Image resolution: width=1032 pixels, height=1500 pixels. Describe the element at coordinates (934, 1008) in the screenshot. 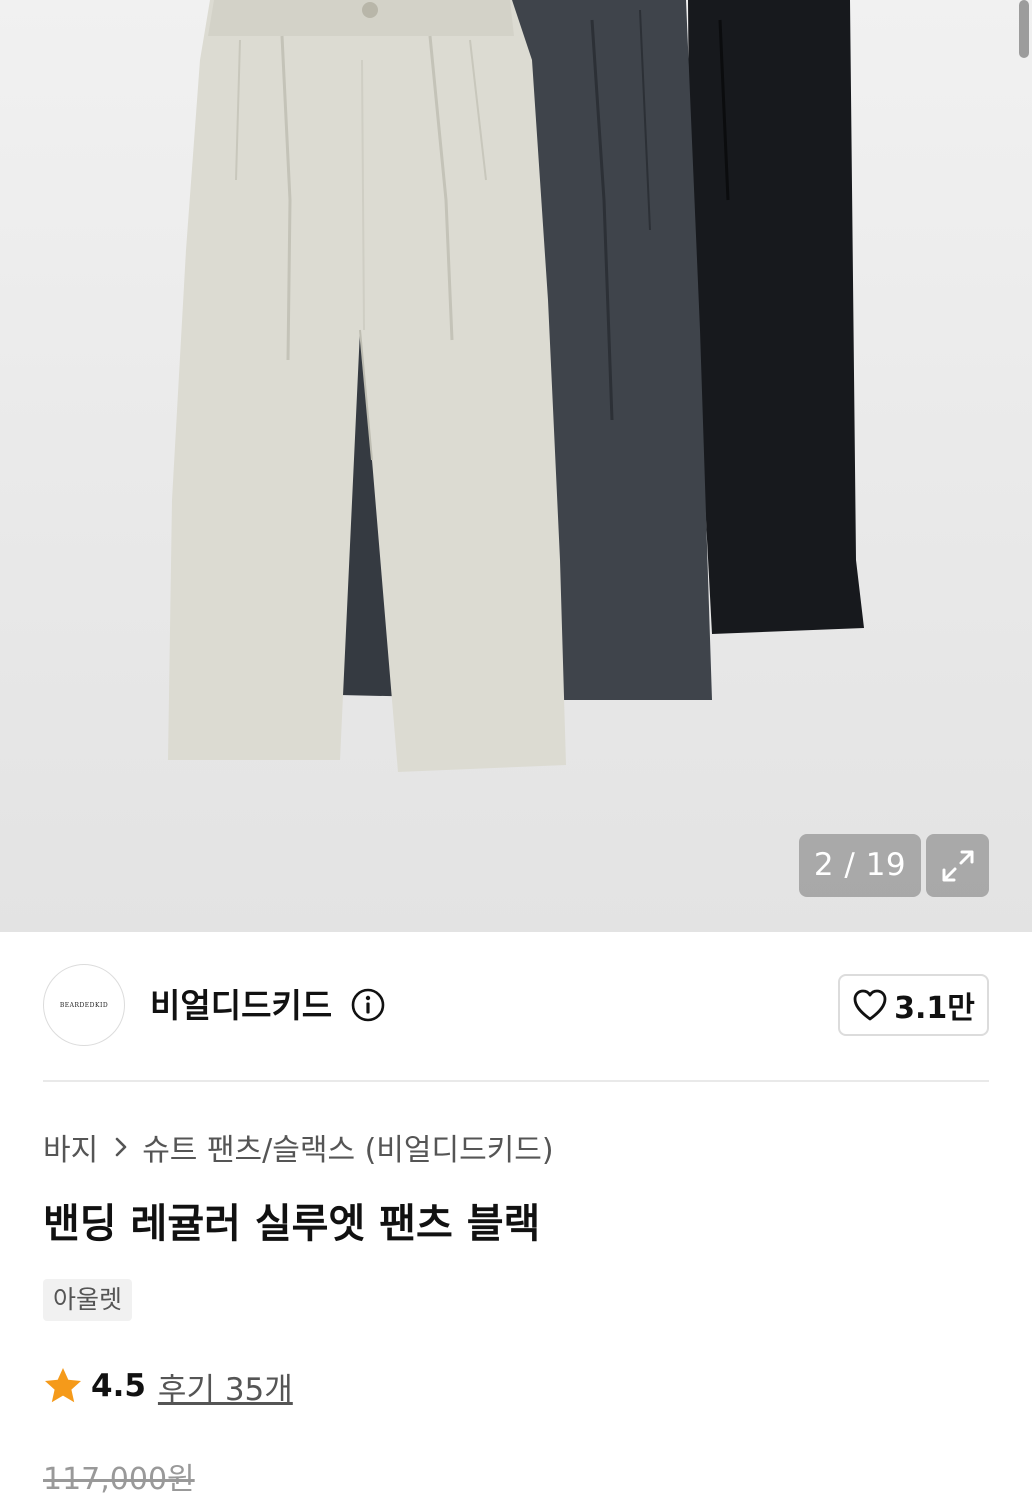

I see `like-count: 3.1만` at that location.